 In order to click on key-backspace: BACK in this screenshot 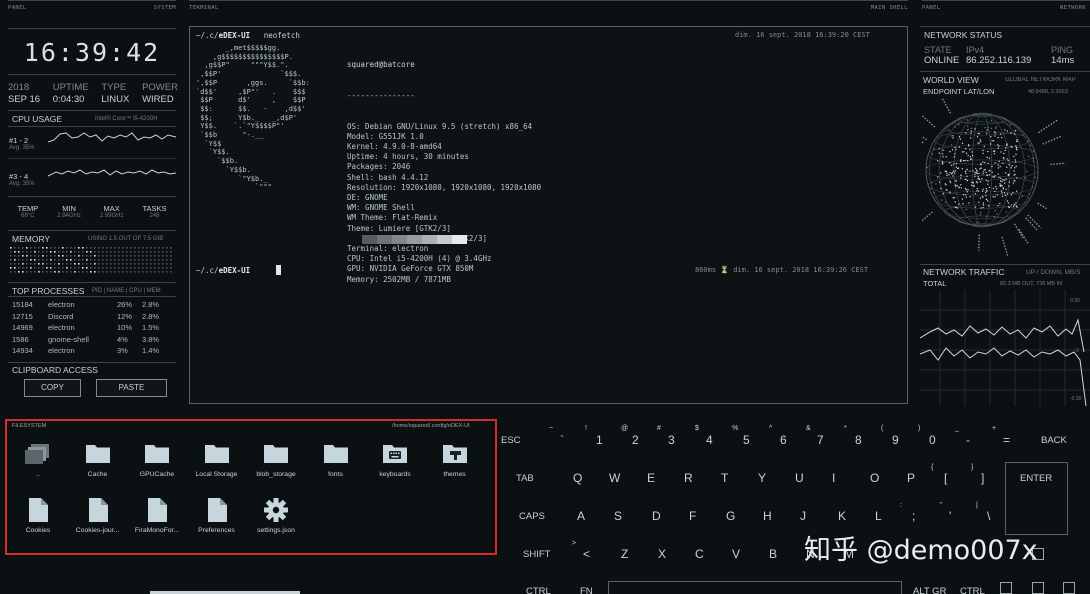, I will do `click(1054, 440)`.